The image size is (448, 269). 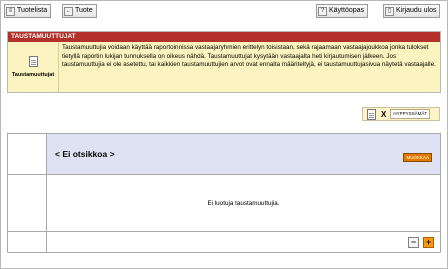 I want to click on close-x-button: X, so click(x=383, y=114).